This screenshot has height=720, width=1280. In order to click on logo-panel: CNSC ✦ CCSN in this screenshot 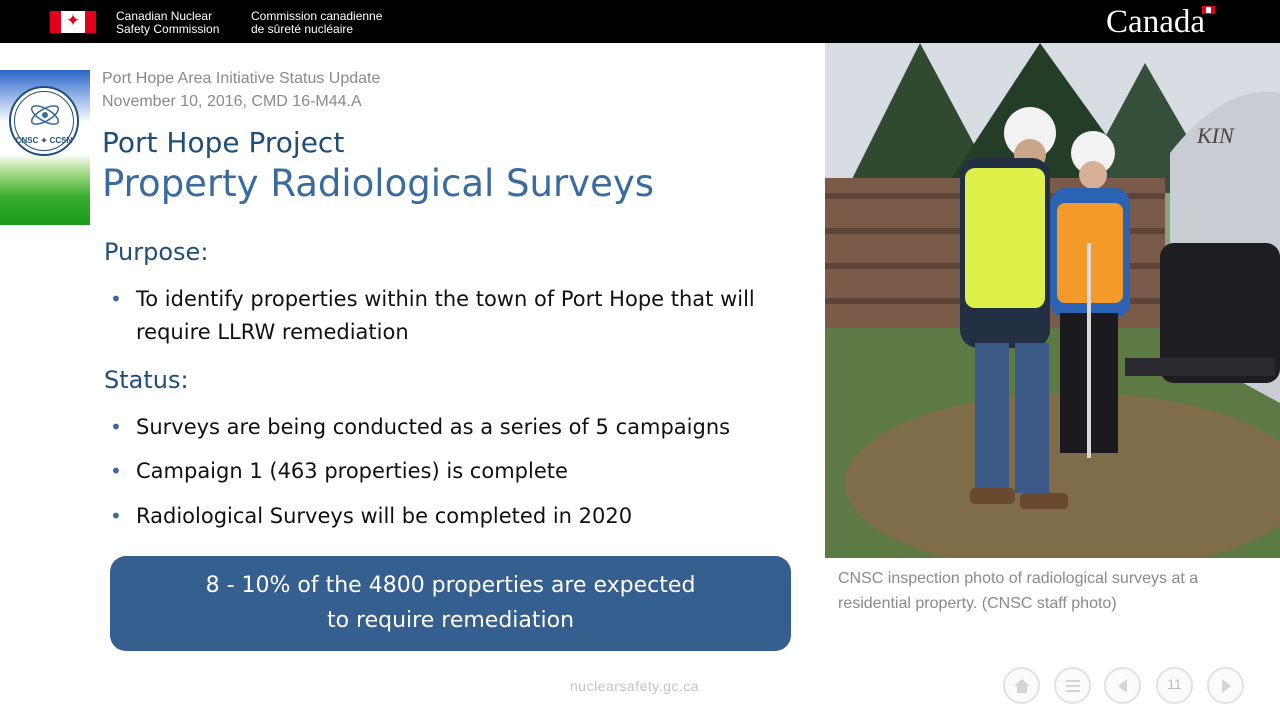, I will do `click(45, 147)`.